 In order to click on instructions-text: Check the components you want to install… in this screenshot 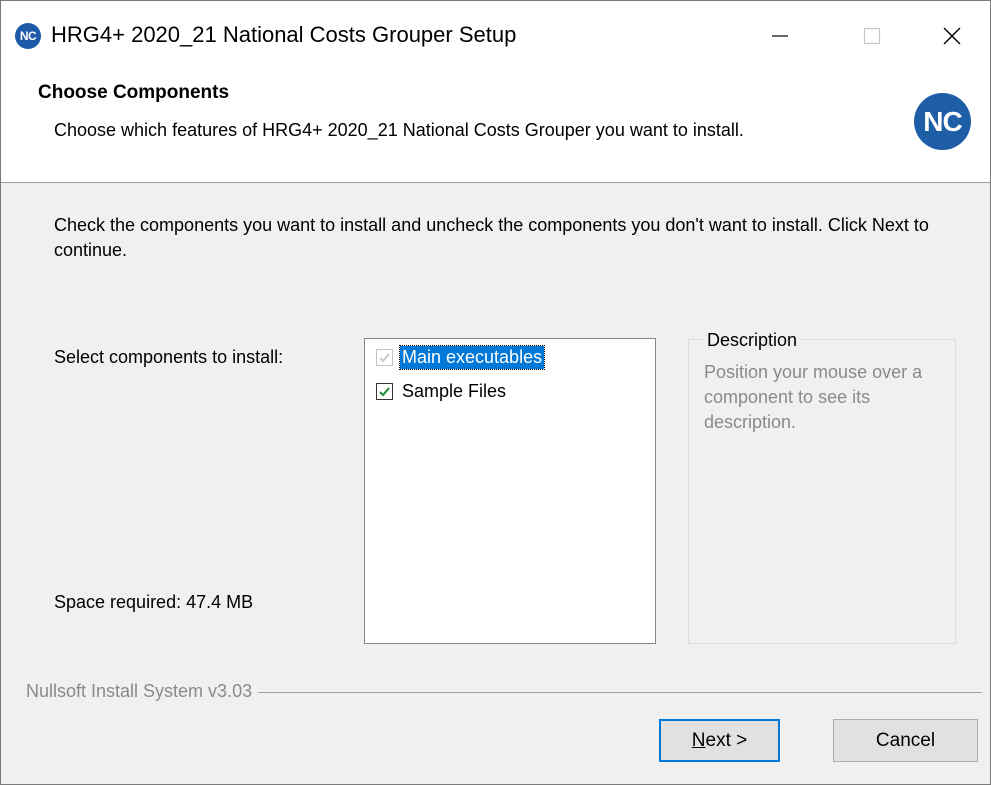, I will do `click(491, 237)`.